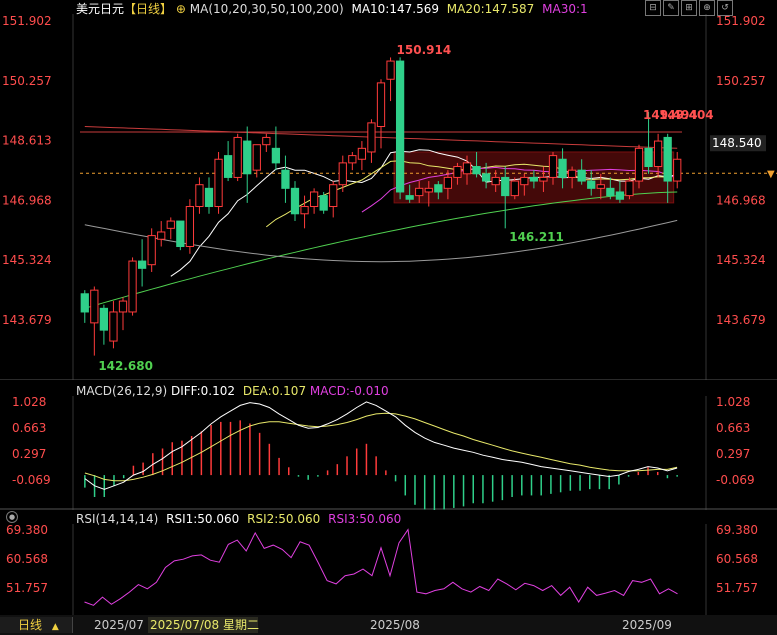 Image resolution: width=777 pixels, height=635 pixels. I want to click on date-label: 2025/09, so click(647, 625).